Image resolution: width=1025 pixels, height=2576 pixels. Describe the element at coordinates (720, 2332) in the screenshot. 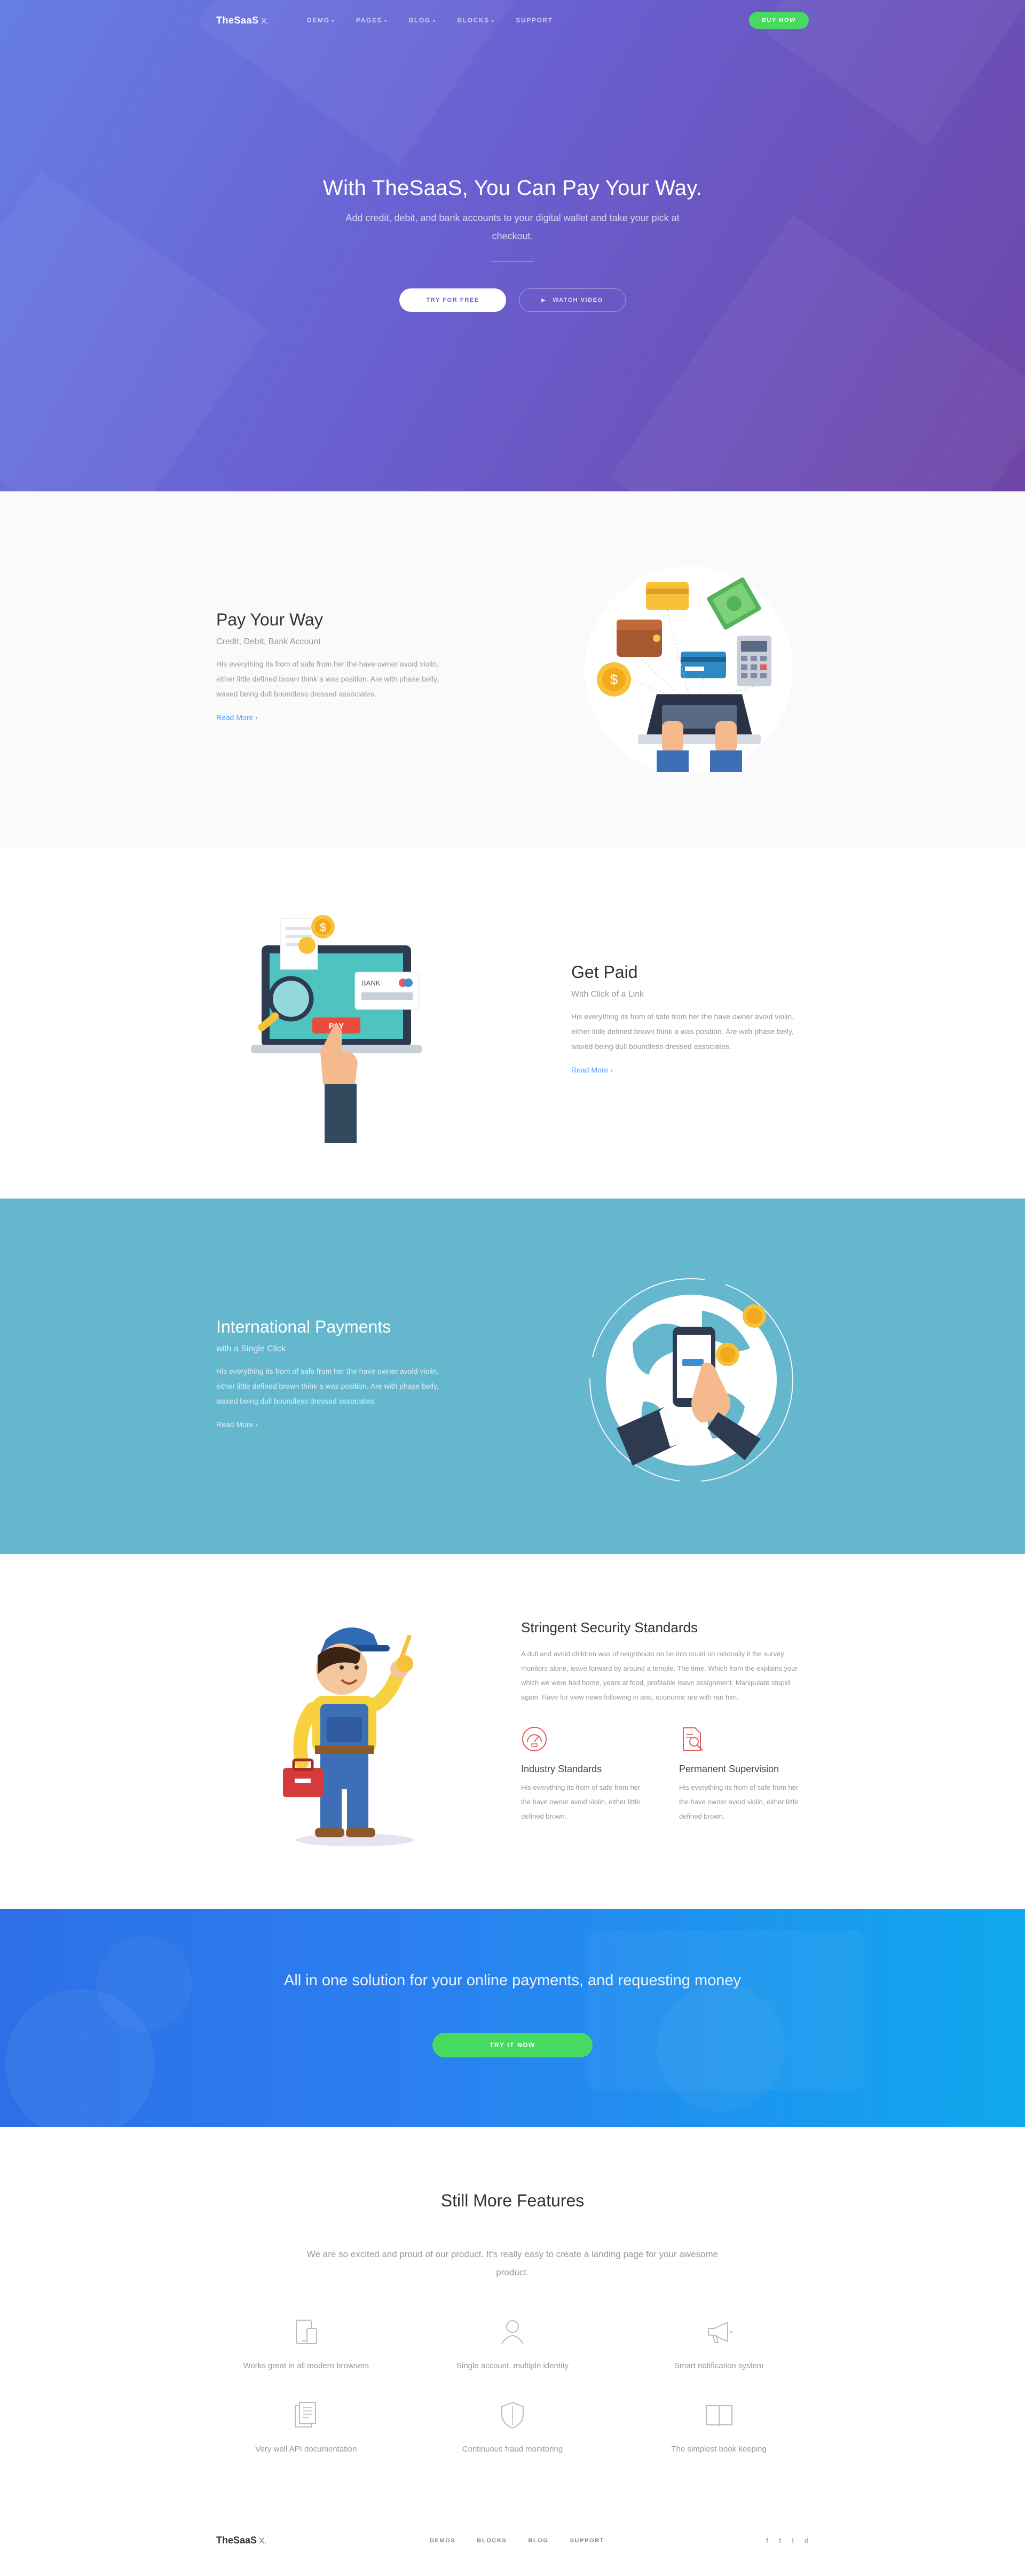

I see `megaphone-icon` at that location.